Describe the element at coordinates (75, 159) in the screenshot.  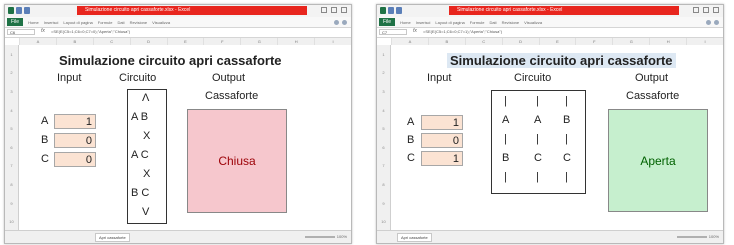
I see `input-cell-c: 0` at that location.